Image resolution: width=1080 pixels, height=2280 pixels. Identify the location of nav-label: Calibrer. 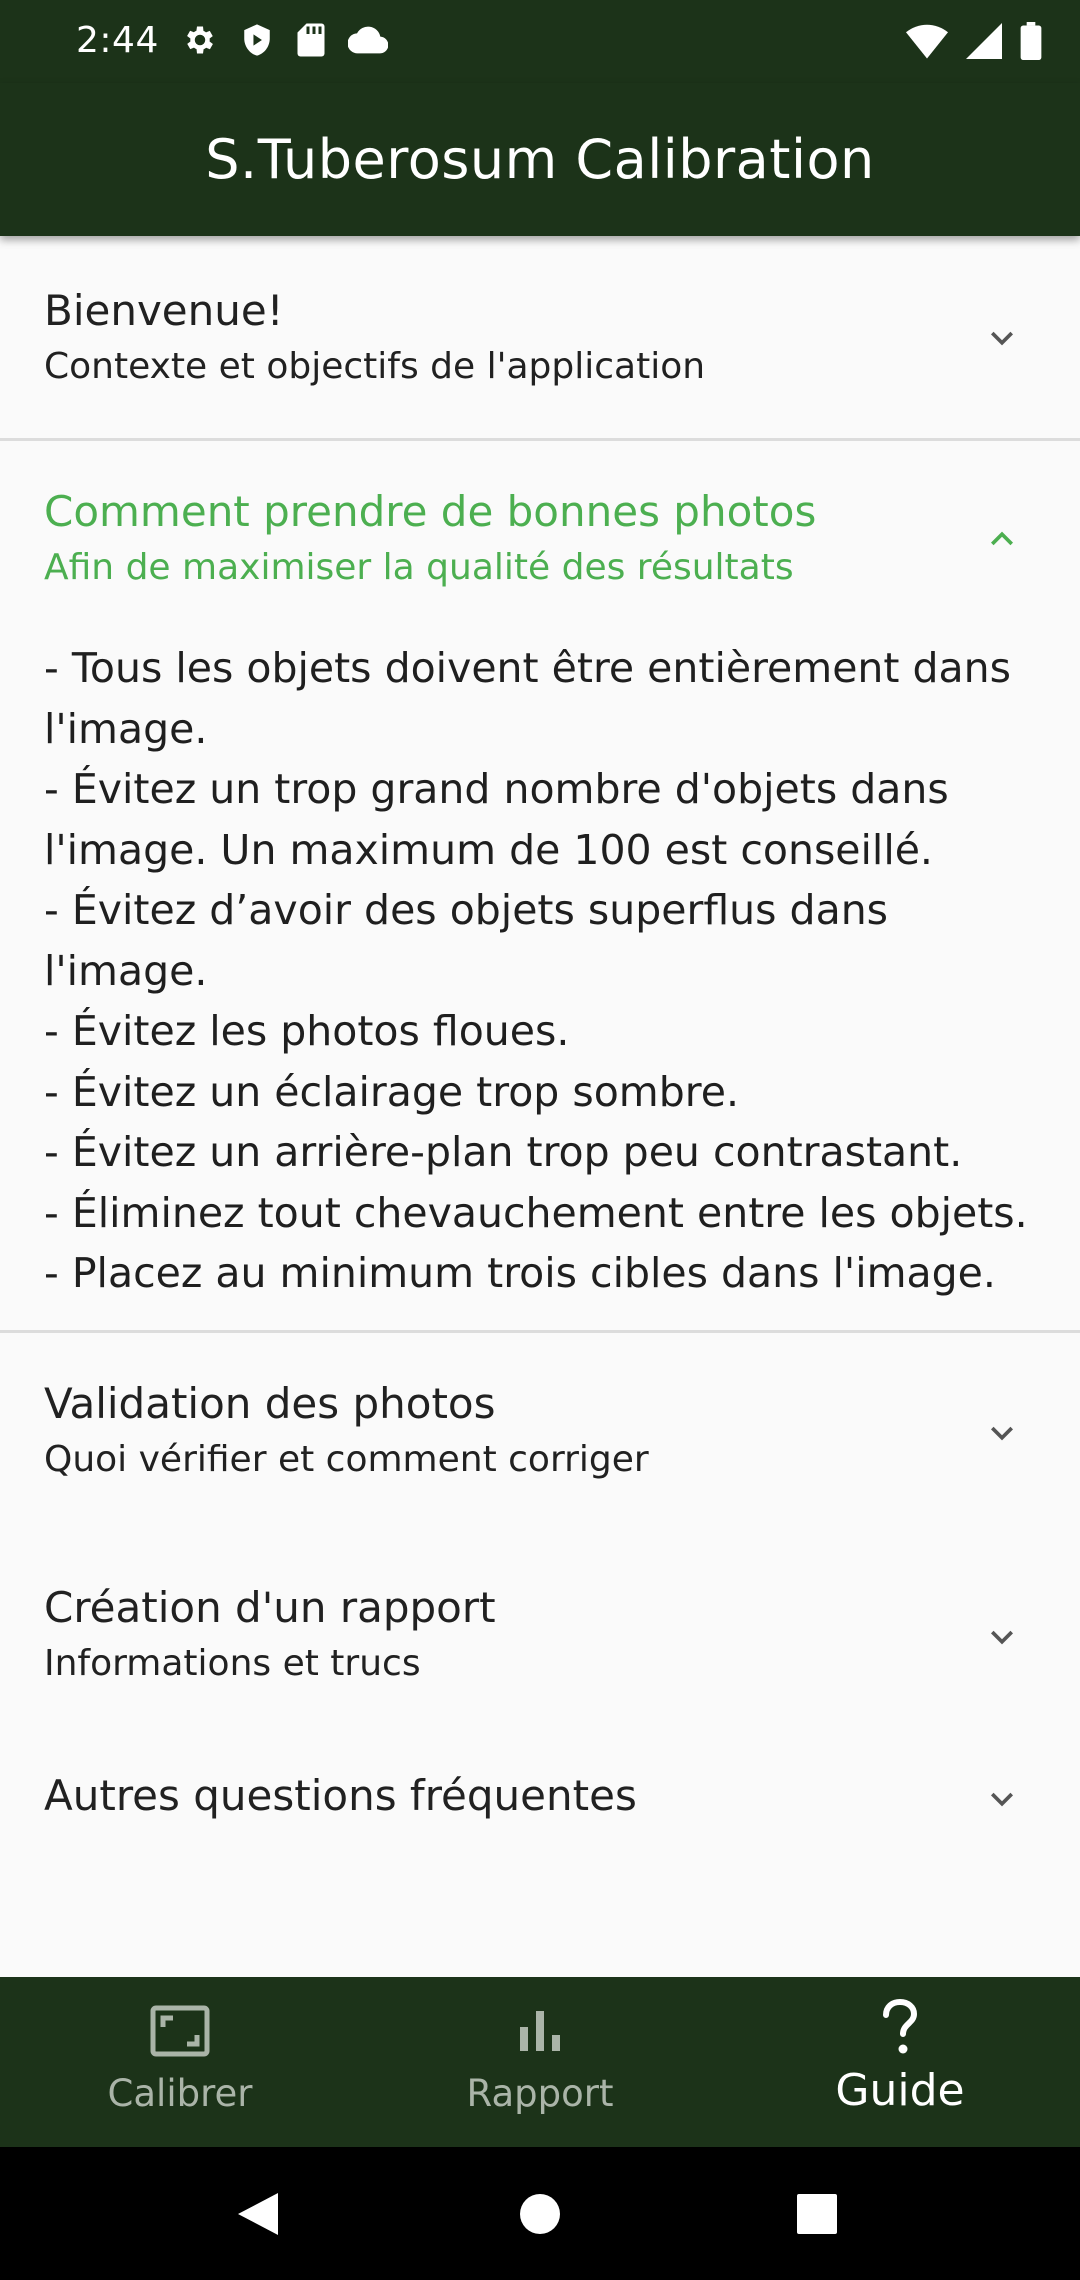
(180, 2093).